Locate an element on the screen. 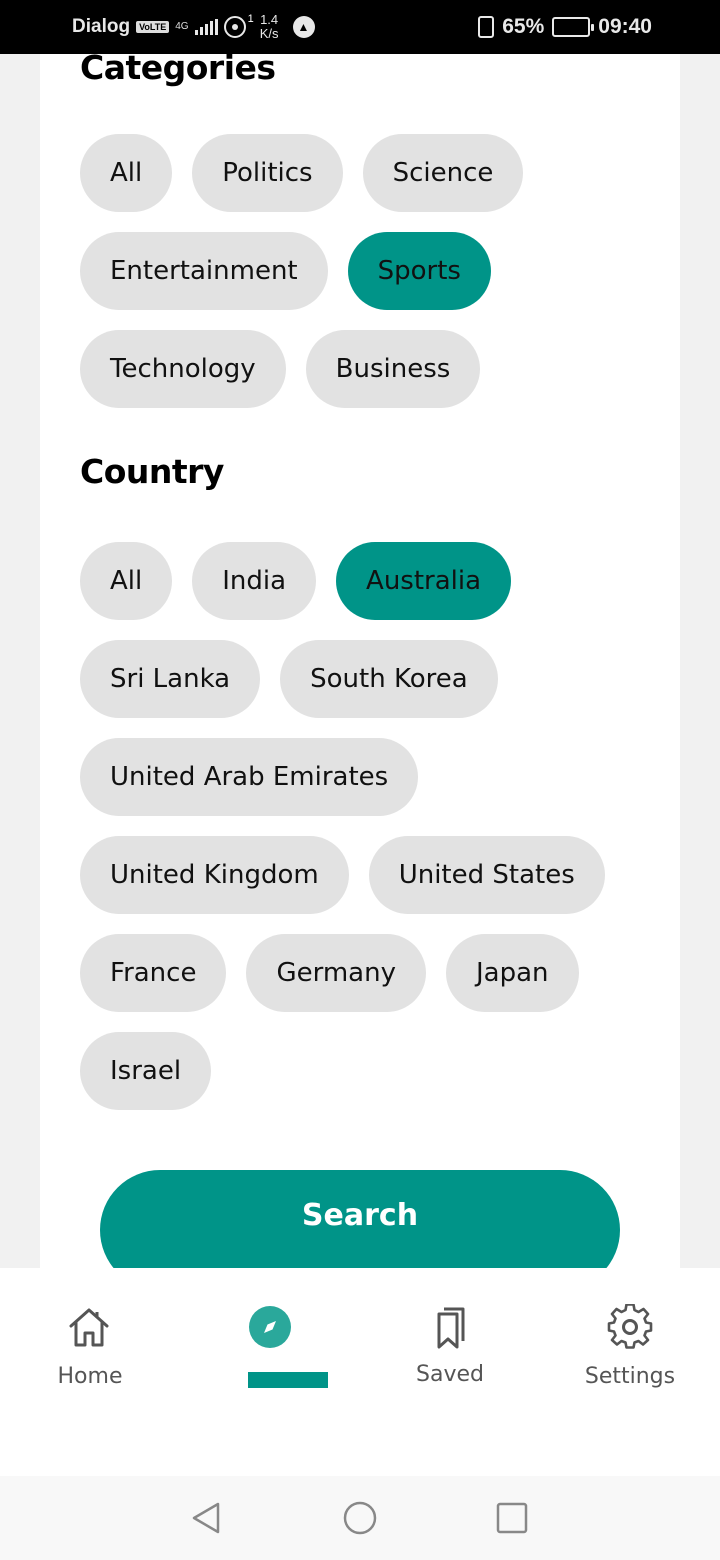 Image resolution: width=720 pixels, height=1560 pixels. nav-saved-label: Saved is located at coordinates (450, 1374).